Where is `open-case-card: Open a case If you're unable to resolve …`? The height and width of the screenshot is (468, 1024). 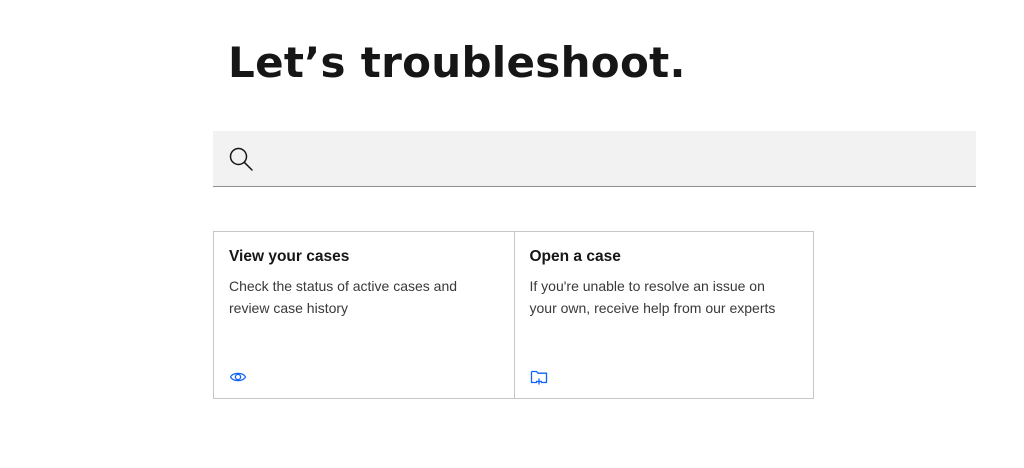 open-case-card: Open a case If you're unable to resolve … is located at coordinates (663, 315).